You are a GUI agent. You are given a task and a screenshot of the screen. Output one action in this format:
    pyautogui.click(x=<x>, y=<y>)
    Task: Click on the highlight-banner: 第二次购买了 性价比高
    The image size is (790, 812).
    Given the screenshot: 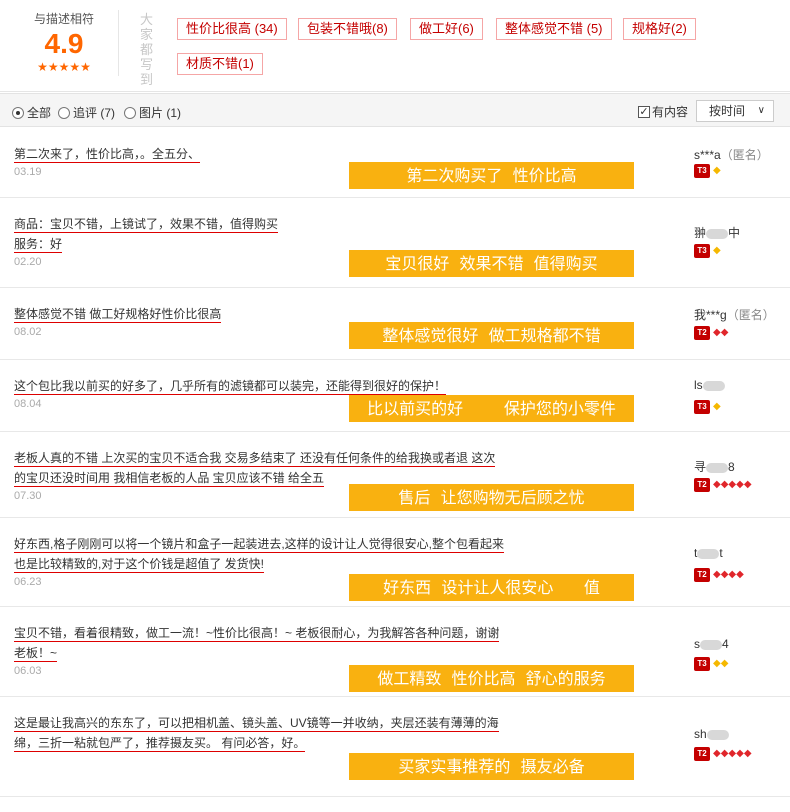 What is the action you would take?
    pyautogui.click(x=491, y=175)
    